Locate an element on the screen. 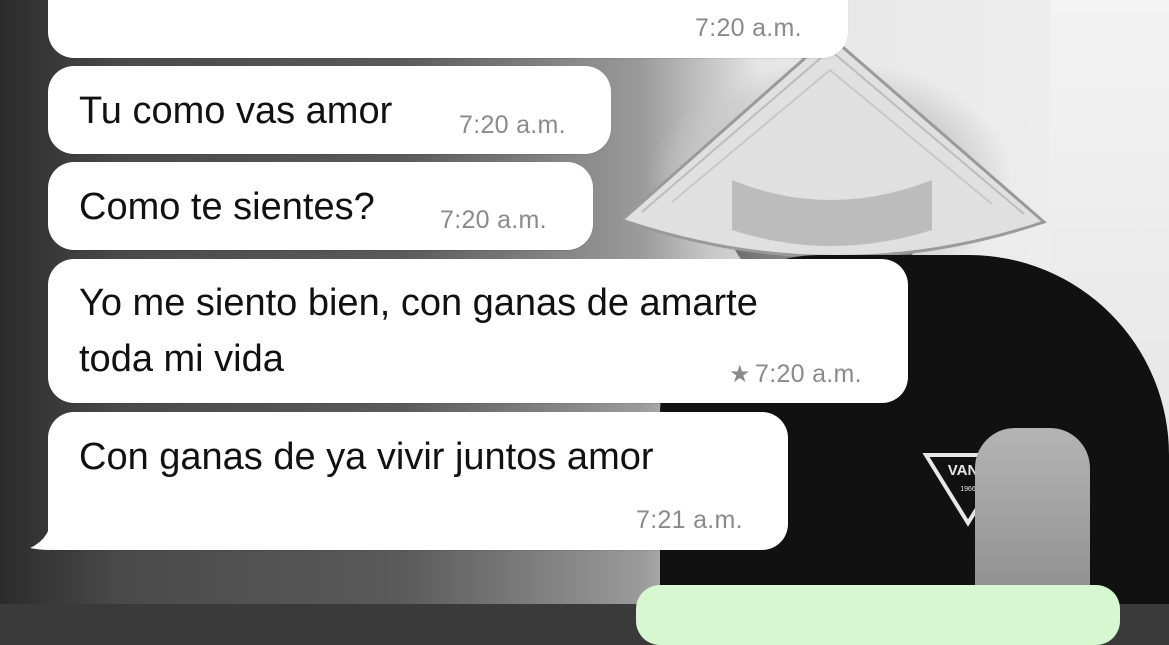 The width and height of the screenshot is (1169, 645). message-text: Tu como vas amor is located at coordinates (236, 111).